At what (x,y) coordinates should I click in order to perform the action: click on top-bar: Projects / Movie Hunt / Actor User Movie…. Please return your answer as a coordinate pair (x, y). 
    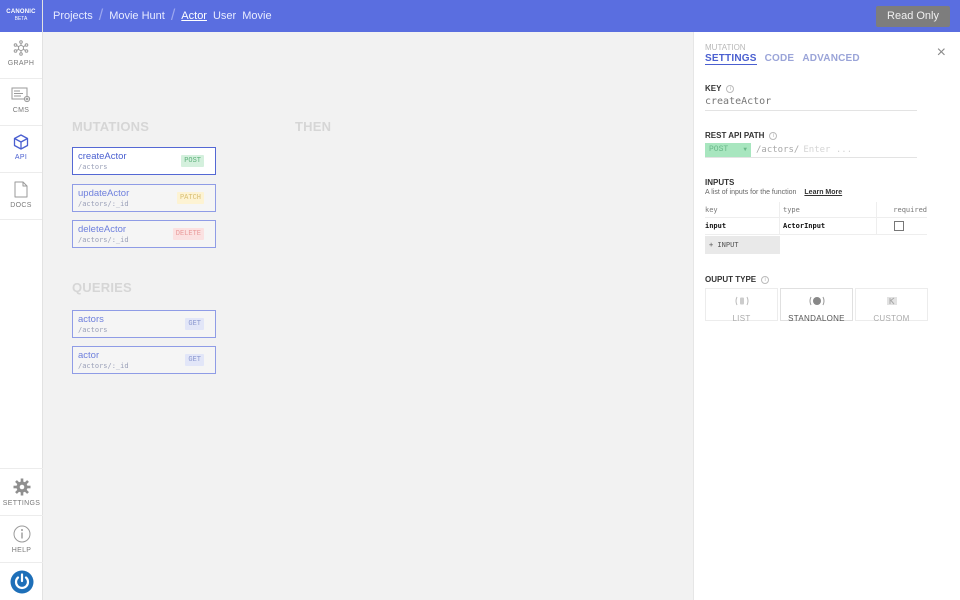
    Looking at the image, I should click on (501, 16).